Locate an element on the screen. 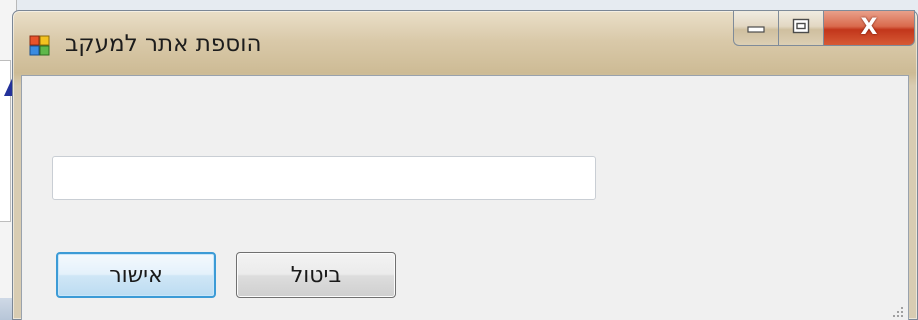 The height and width of the screenshot is (320, 918). maximize-button is located at coordinates (800, 28).